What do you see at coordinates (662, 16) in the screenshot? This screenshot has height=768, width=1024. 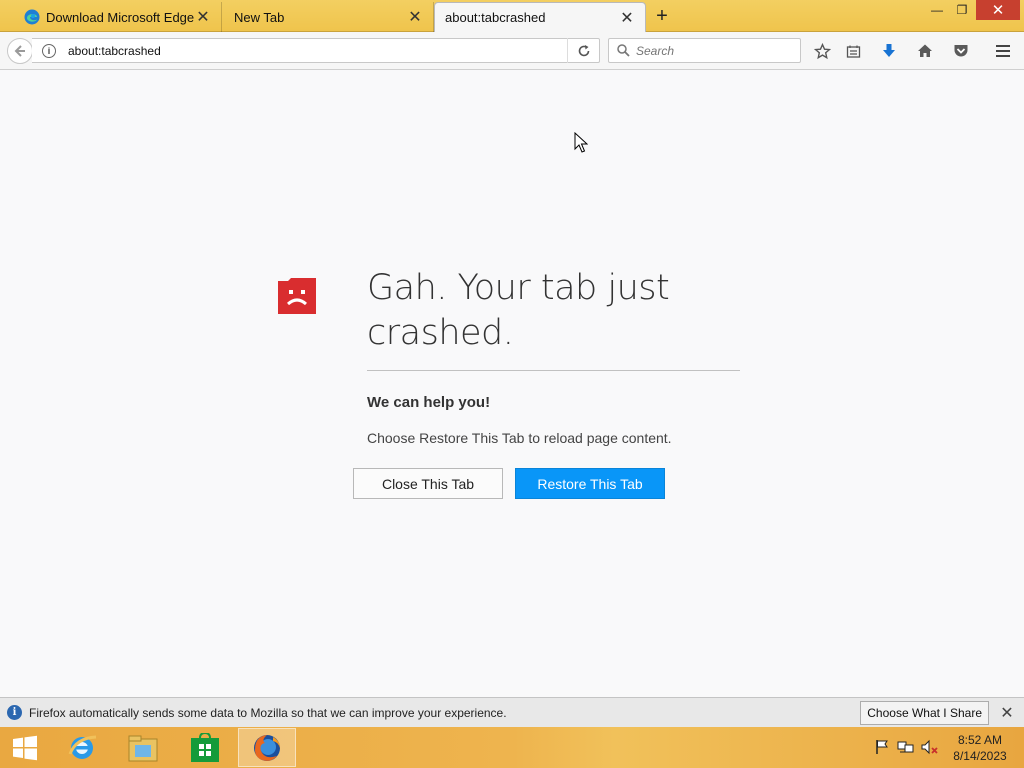 I see `new-tab-button: +` at bounding box center [662, 16].